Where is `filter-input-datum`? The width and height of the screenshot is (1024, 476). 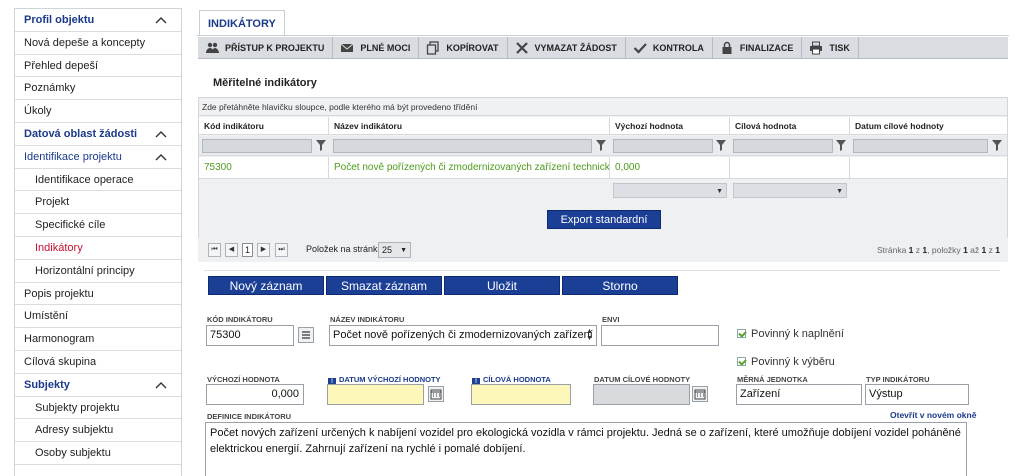
filter-input-datum is located at coordinates (920, 146).